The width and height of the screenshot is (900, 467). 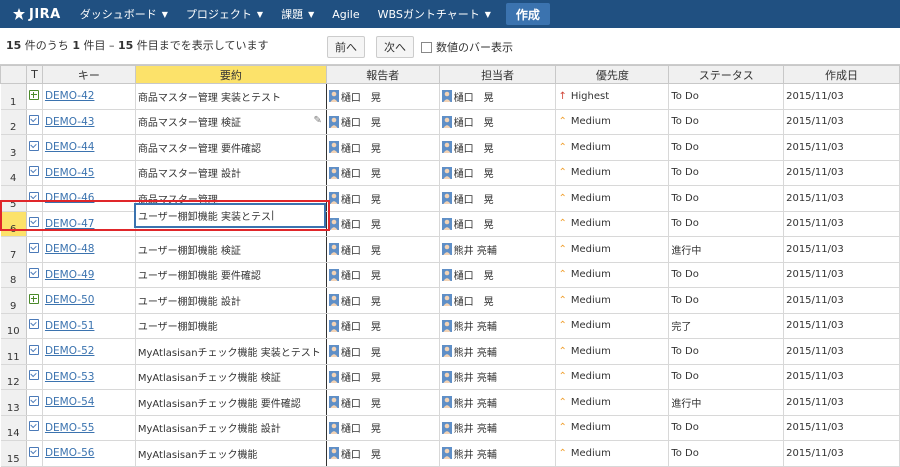 What do you see at coordinates (467, 47) in the screenshot?
I see `numeric-bar-toggle: 数値のバー表示` at bounding box center [467, 47].